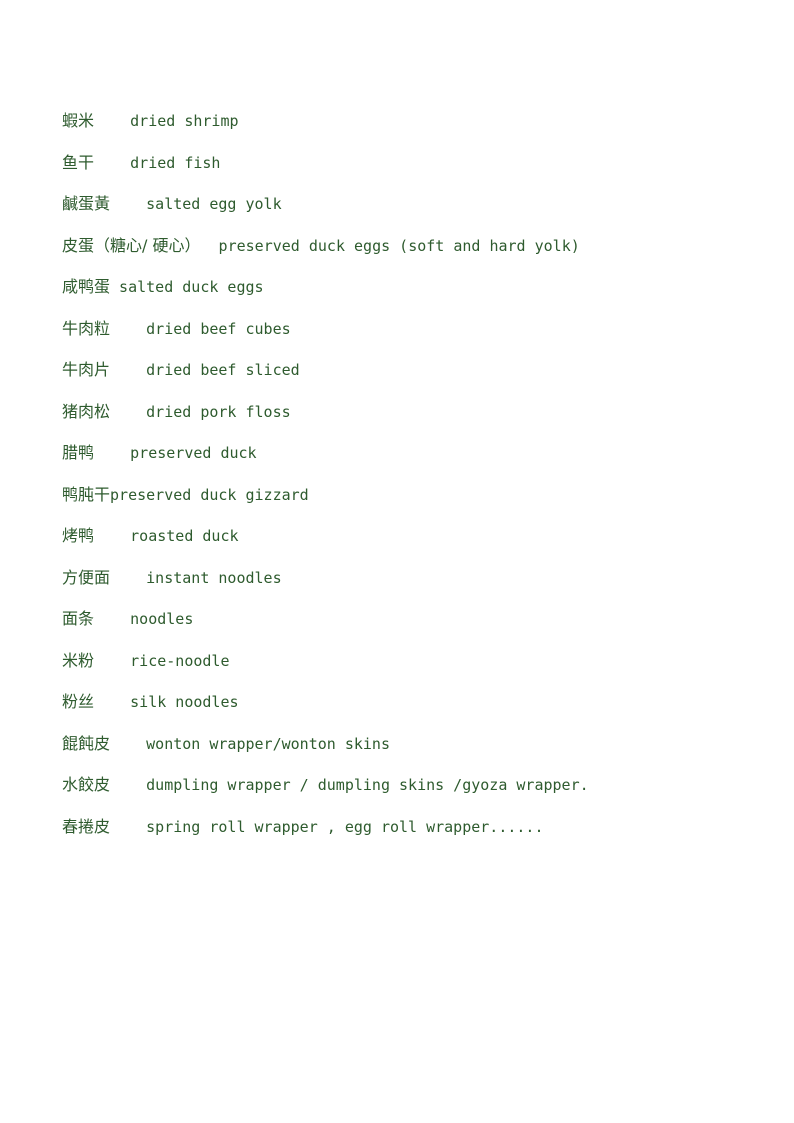 The height and width of the screenshot is (1123, 794). What do you see at coordinates (214, 577) in the screenshot?
I see `glossary-gloss-english: instant noodles` at bounding box center [214, 577].